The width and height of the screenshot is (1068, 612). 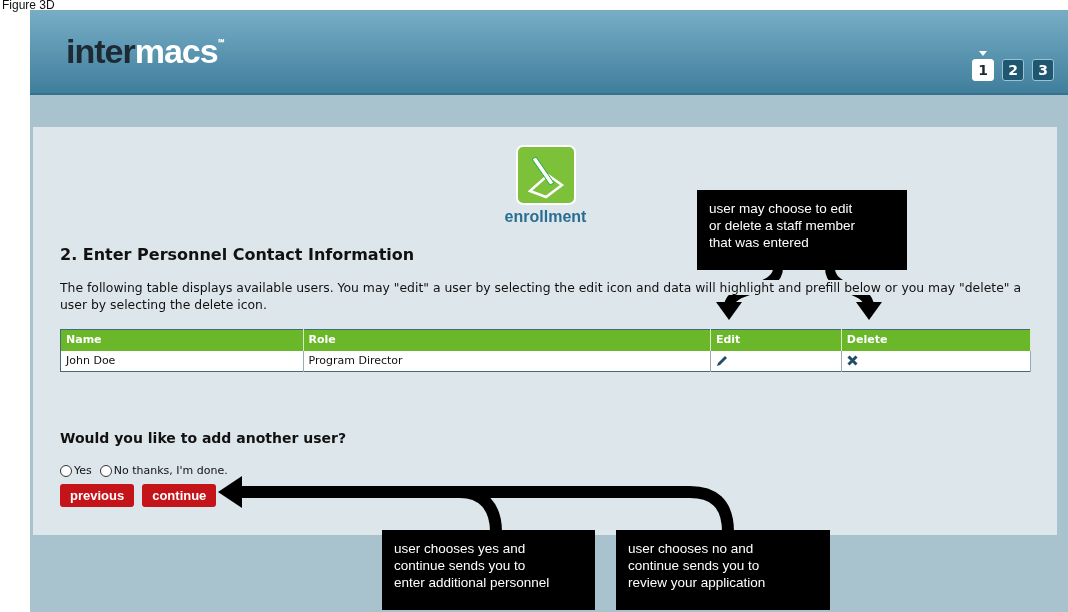 What do you see at coordinates (170, 471) in the screenshot?
I see `option-label: No thanks, I'm done.` at bounding box center [170, 471].